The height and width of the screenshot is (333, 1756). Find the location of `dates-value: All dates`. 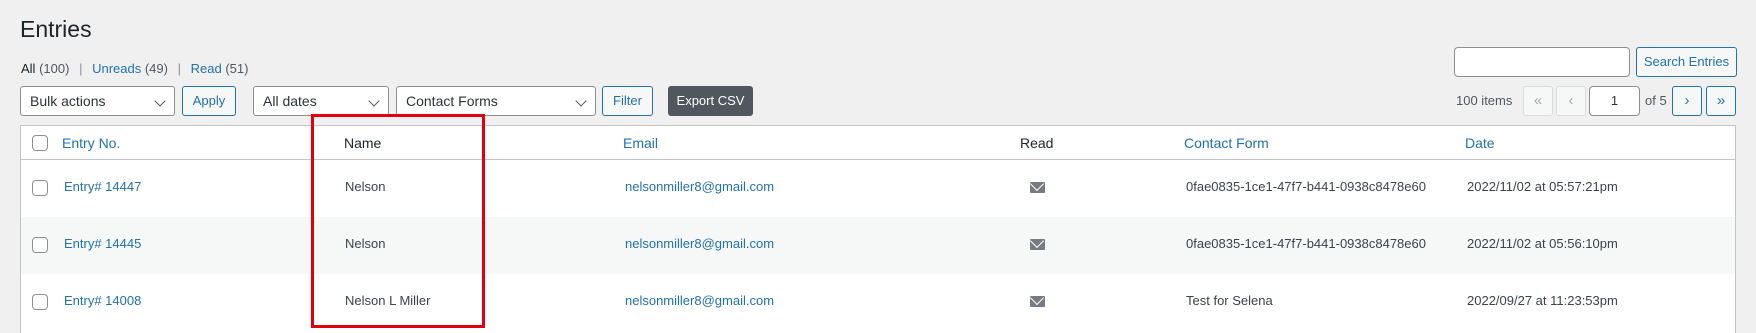

dates-value: All dates is located at coordinates (290, 101).